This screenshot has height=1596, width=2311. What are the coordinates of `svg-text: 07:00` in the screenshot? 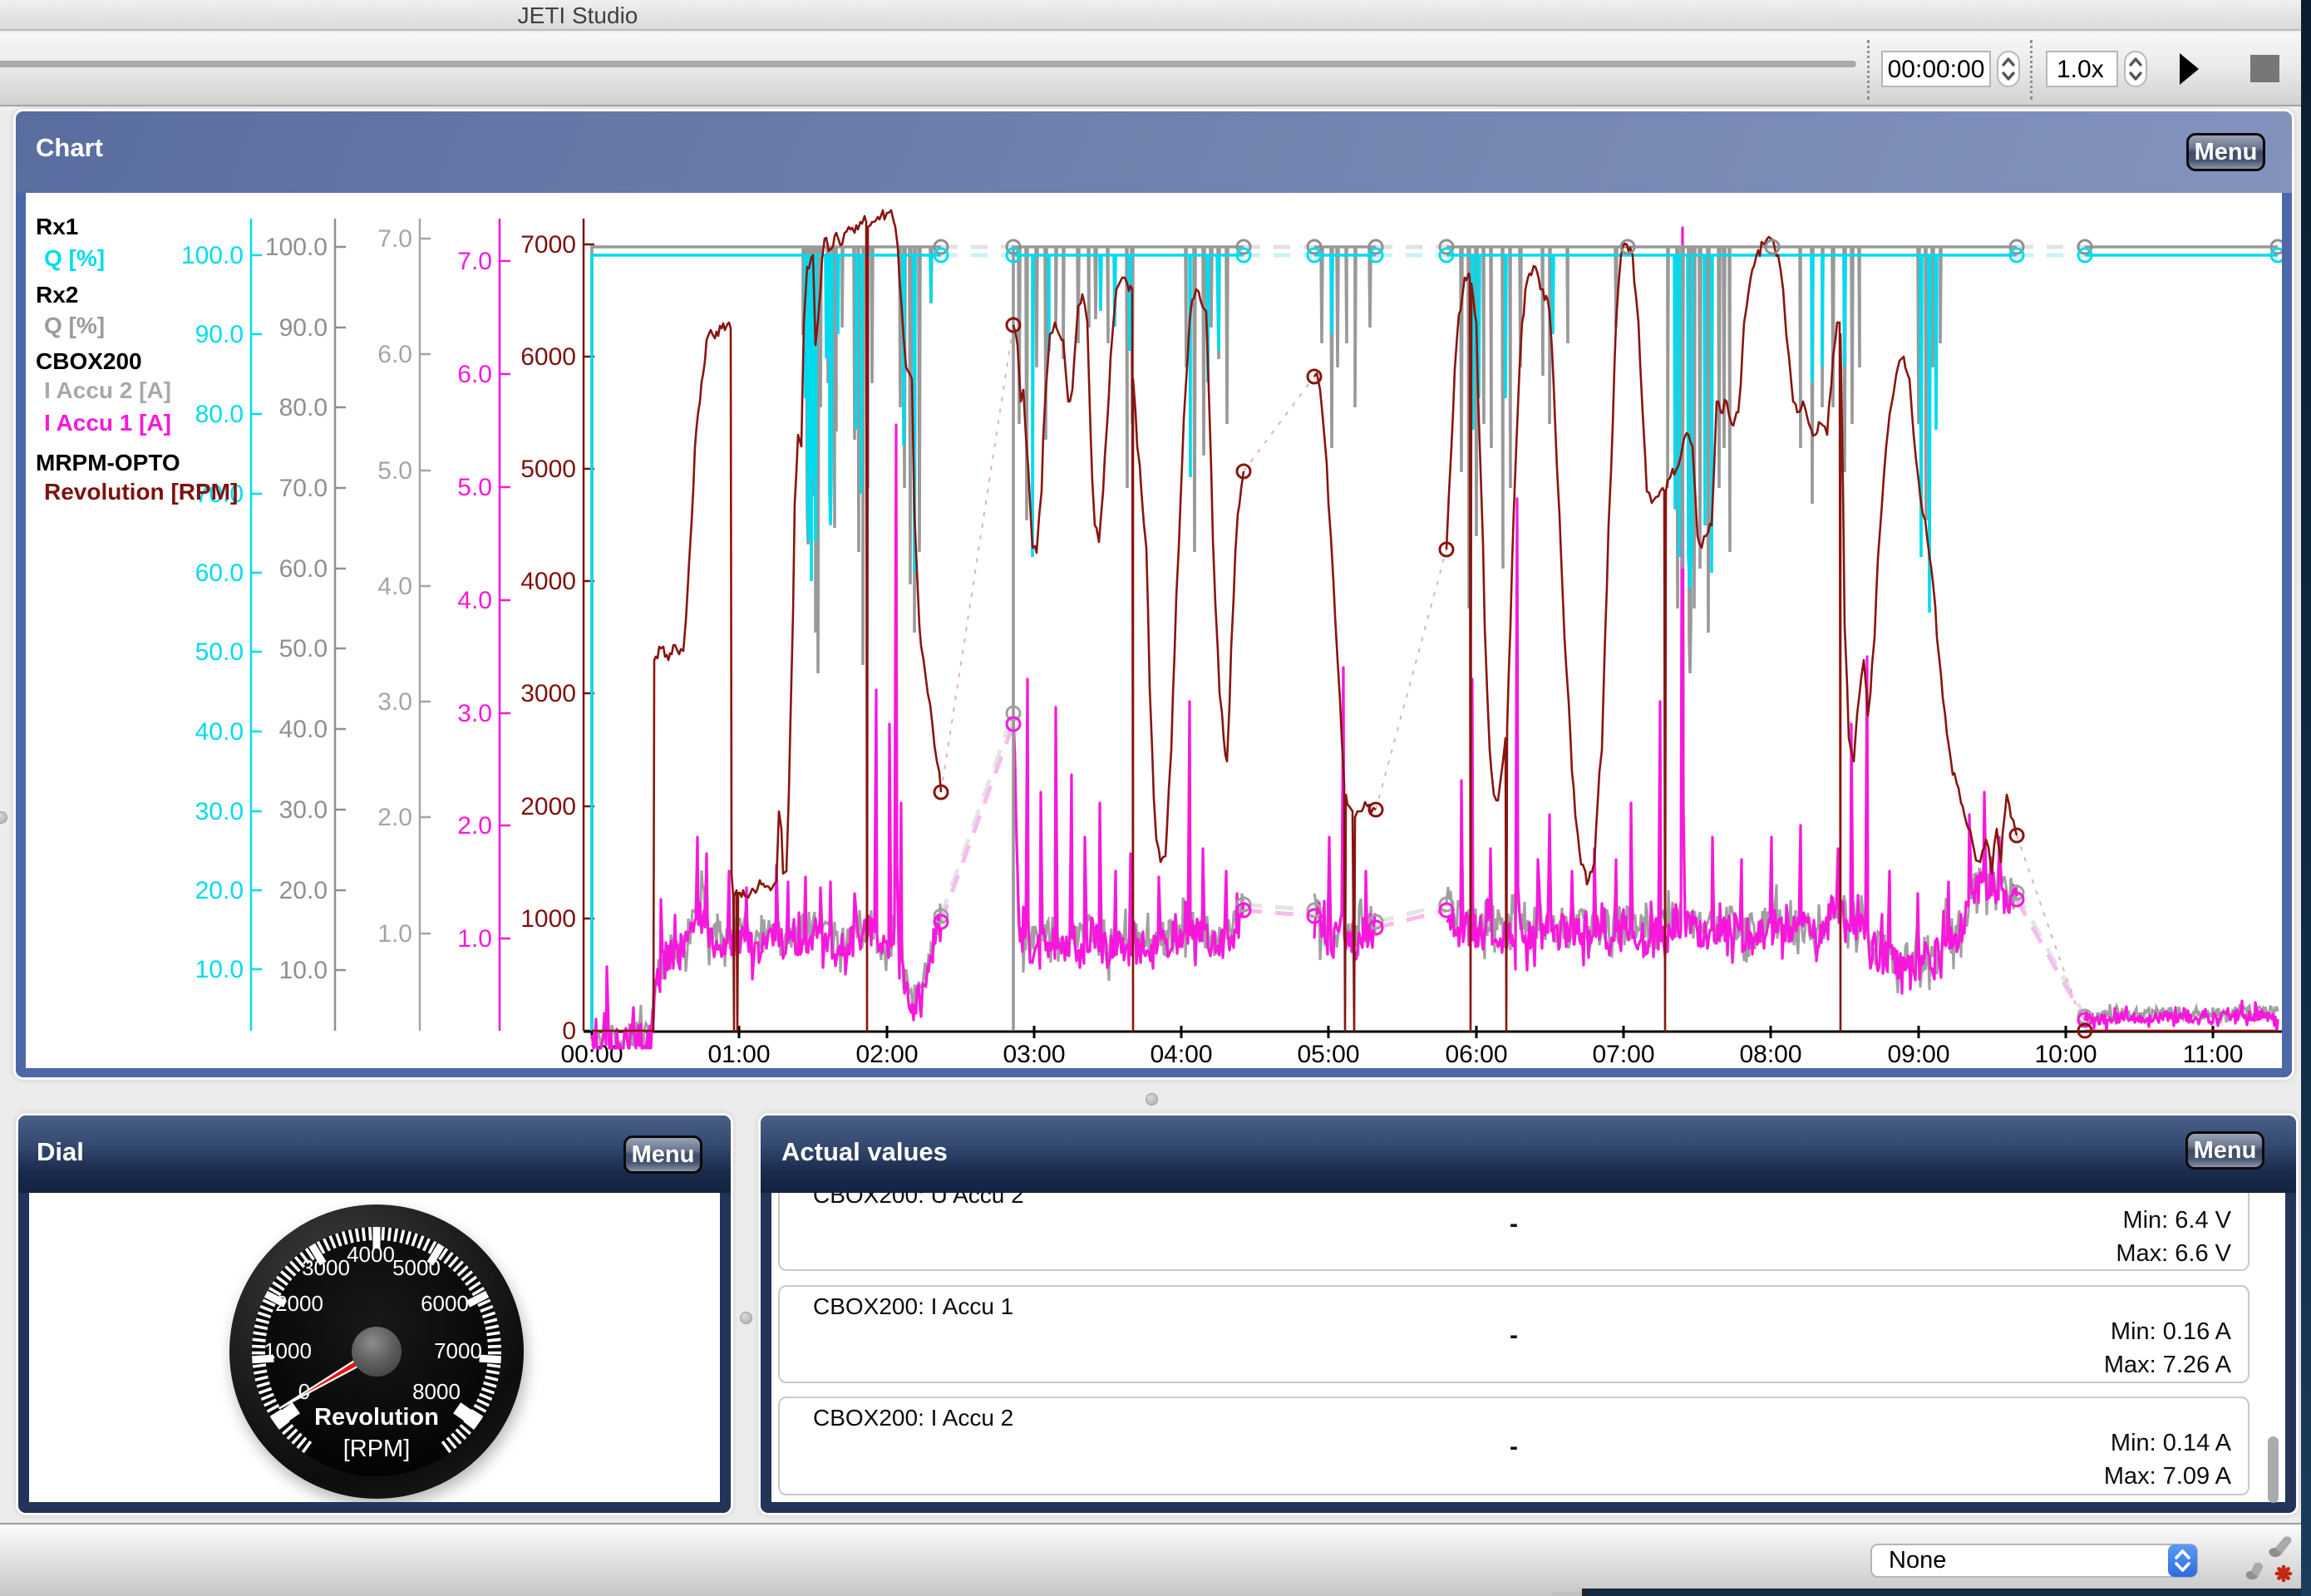 It's located at (1623, 1054).